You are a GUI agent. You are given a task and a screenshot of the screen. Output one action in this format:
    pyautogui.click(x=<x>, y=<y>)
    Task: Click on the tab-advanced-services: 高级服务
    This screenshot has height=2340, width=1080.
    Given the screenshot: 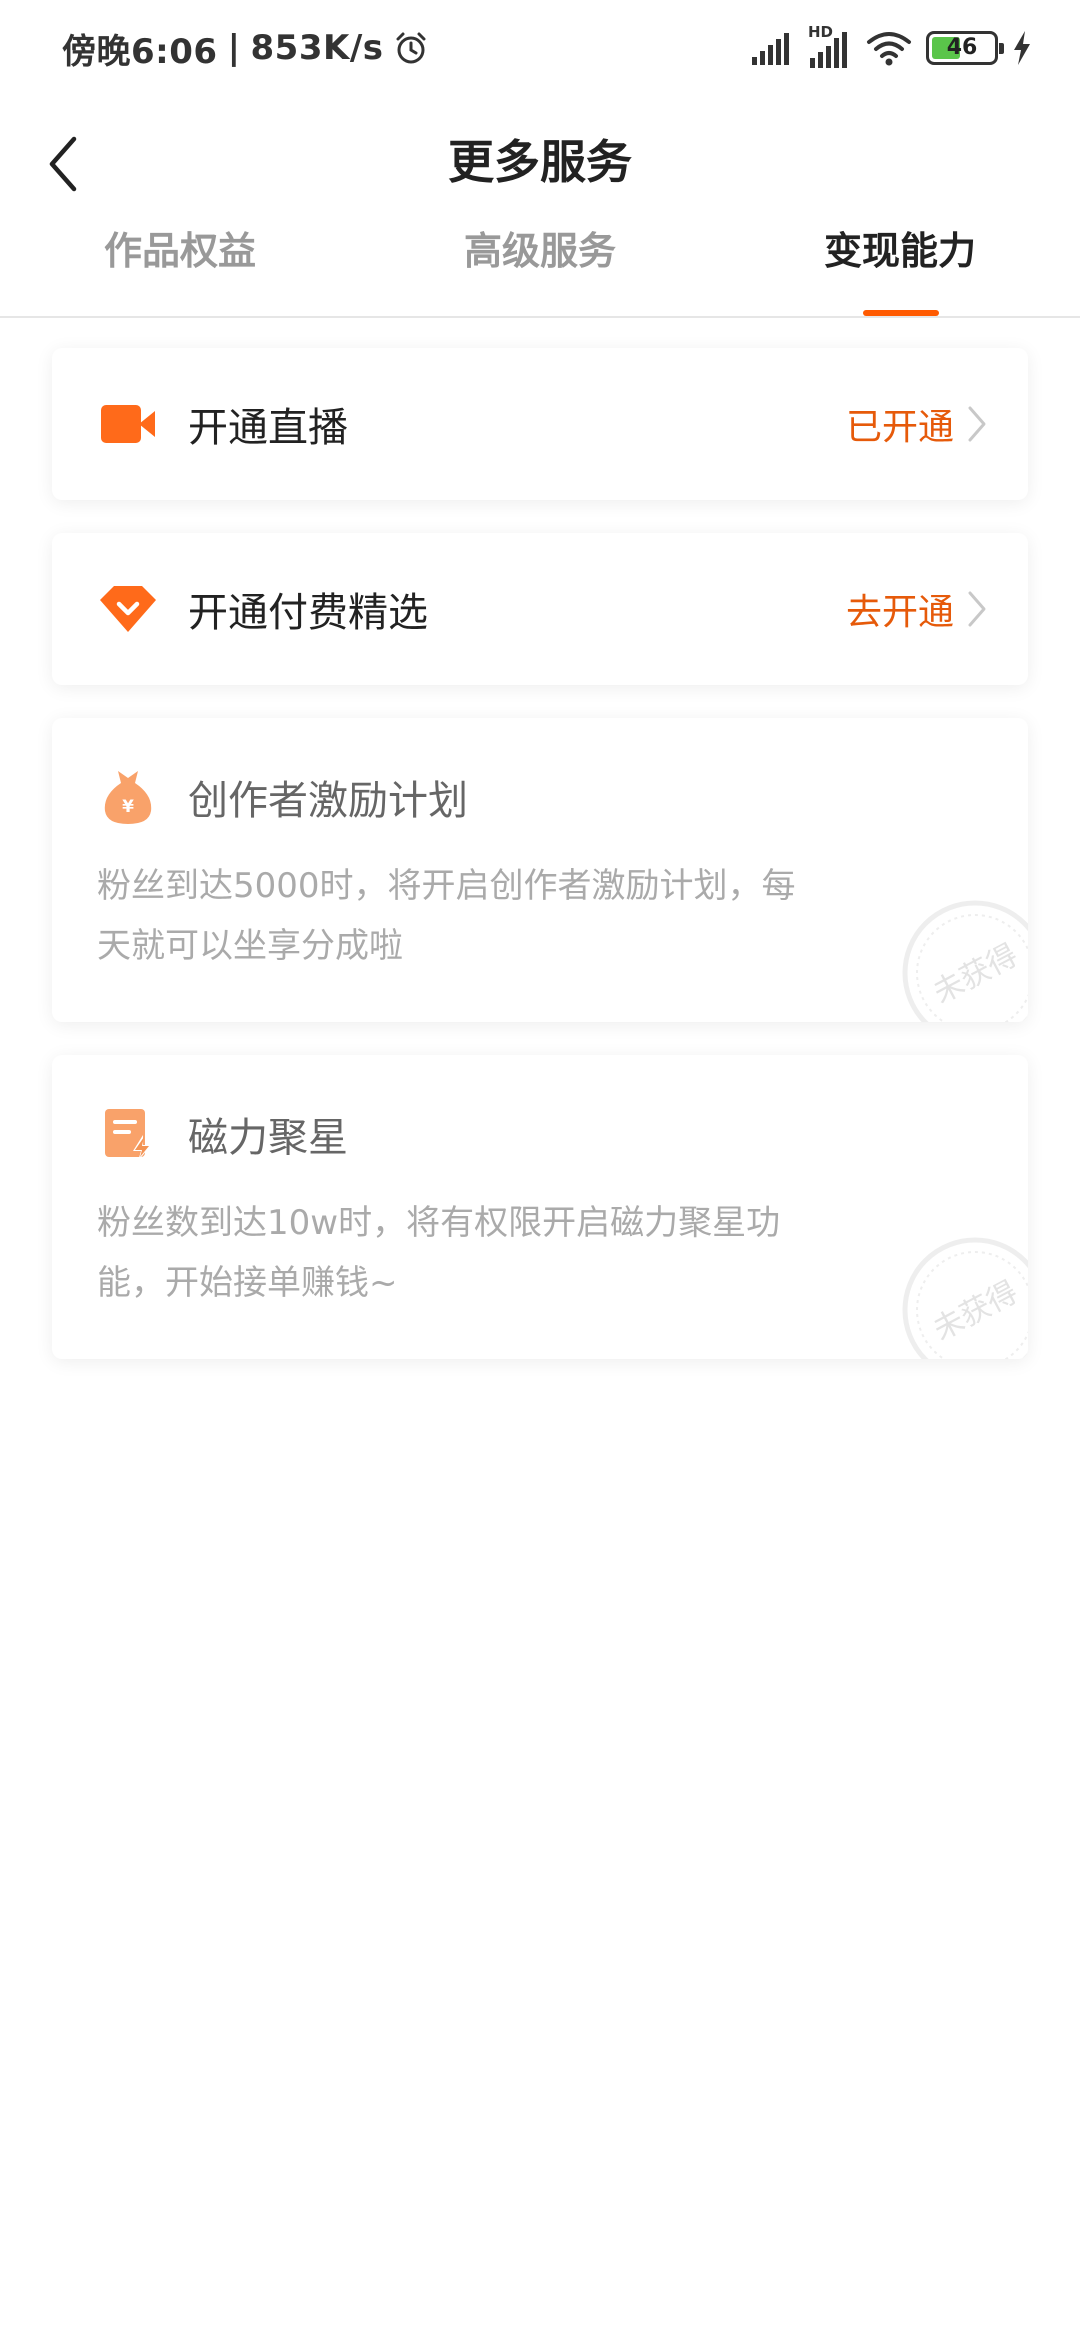 What is the action you would take?
    pyautogui.click(x=540, y=258)
    